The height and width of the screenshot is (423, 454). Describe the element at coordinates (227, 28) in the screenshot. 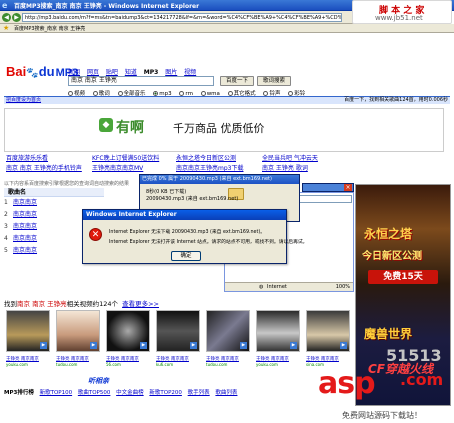

I see `favorites-bar: ★ 百度MP3搜索_南京 南京 王铮亮` at that location.